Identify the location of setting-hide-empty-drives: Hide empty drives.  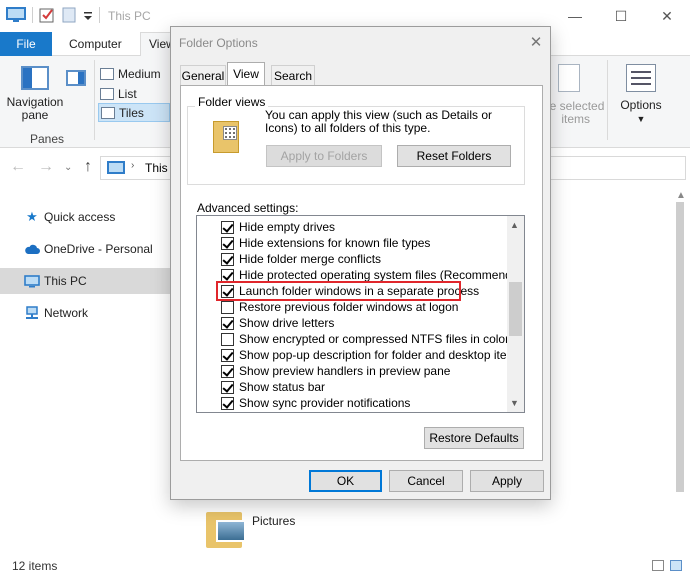
(278, 227).